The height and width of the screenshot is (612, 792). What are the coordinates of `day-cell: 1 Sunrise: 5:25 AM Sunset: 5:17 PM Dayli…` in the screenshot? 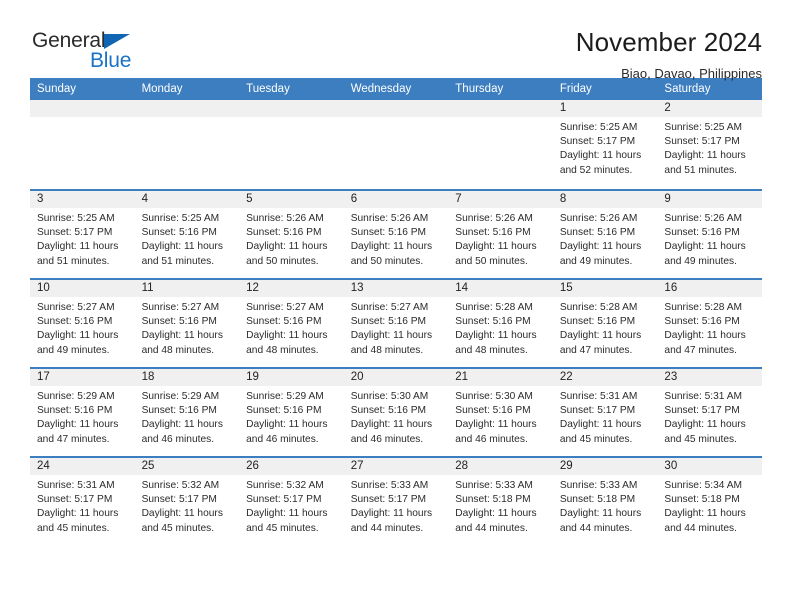 It's located at (605, 144).